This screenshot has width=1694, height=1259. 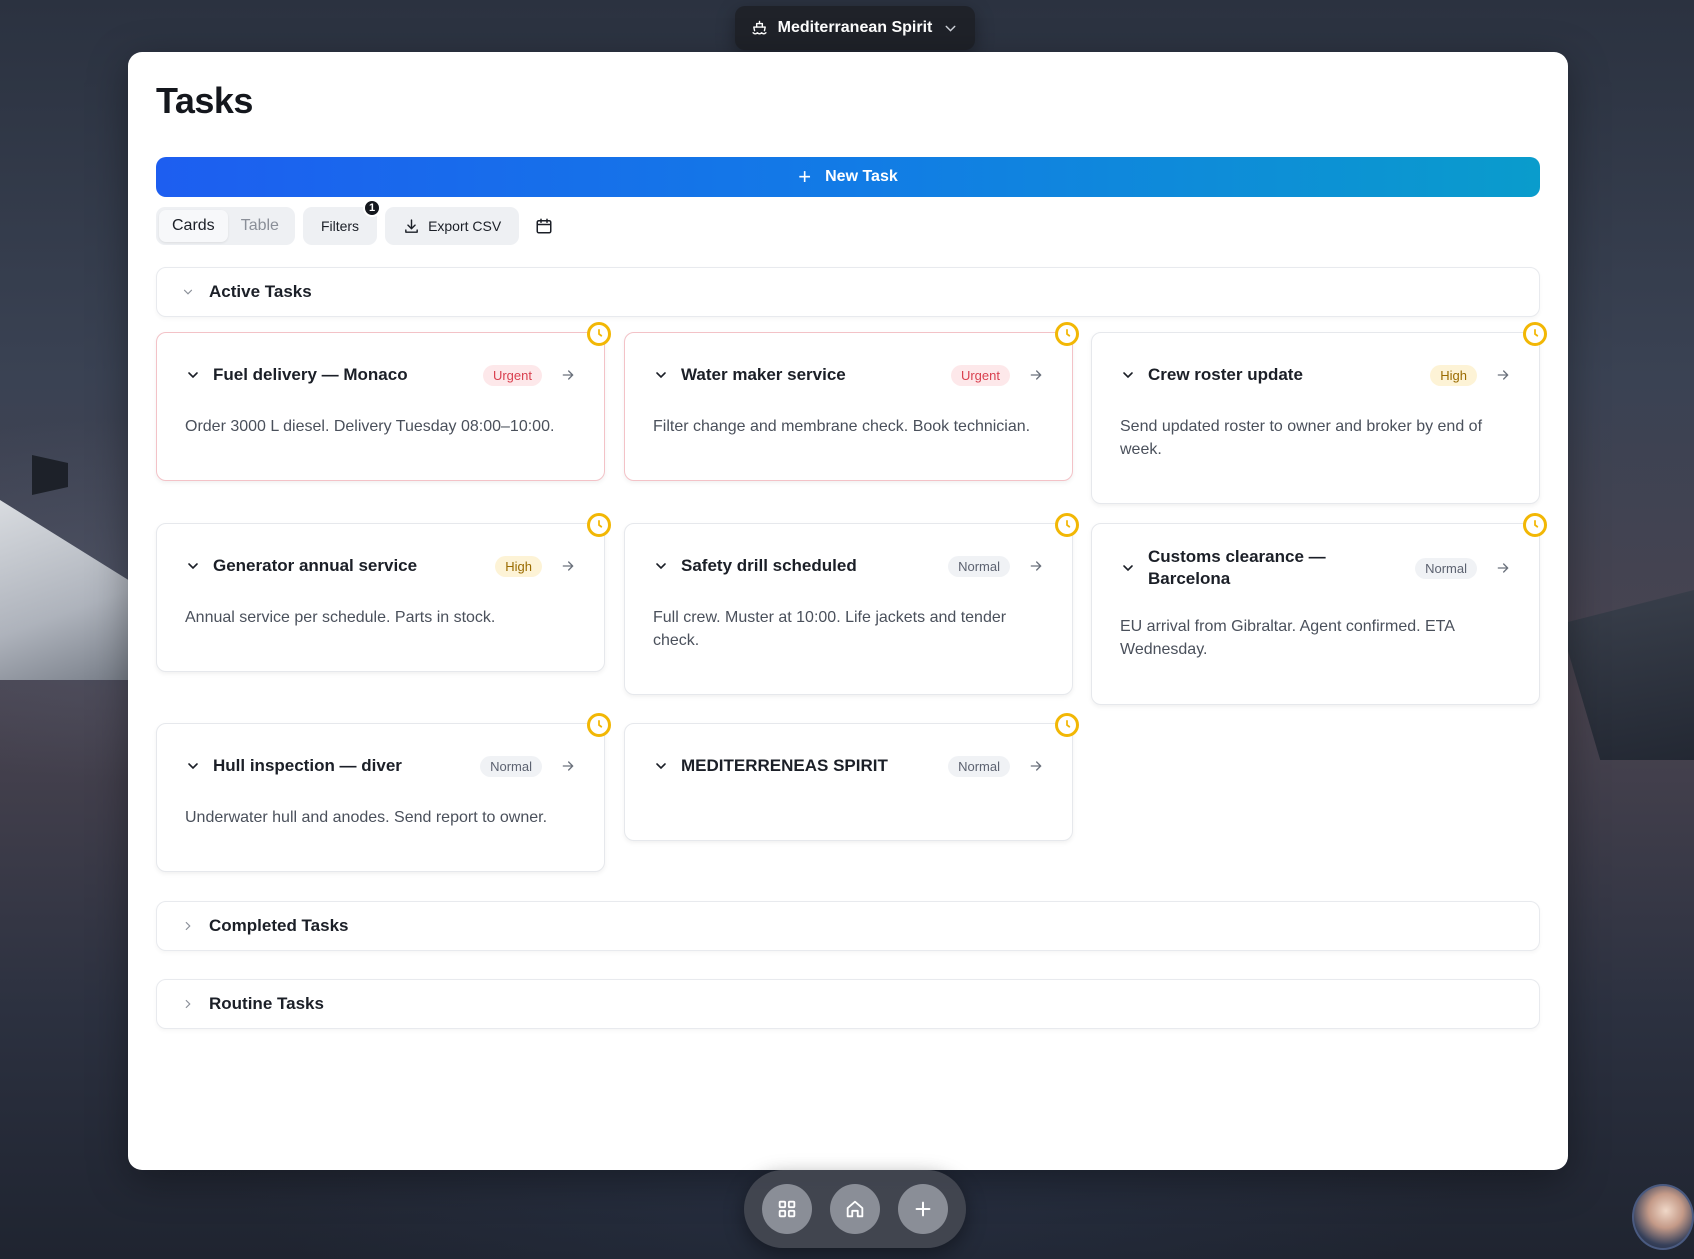 What do you see at coordinates (310, 374) in the screenshot?
I see `task-title: Fuel delivery — Monaco` at bounding box center [310, 374].